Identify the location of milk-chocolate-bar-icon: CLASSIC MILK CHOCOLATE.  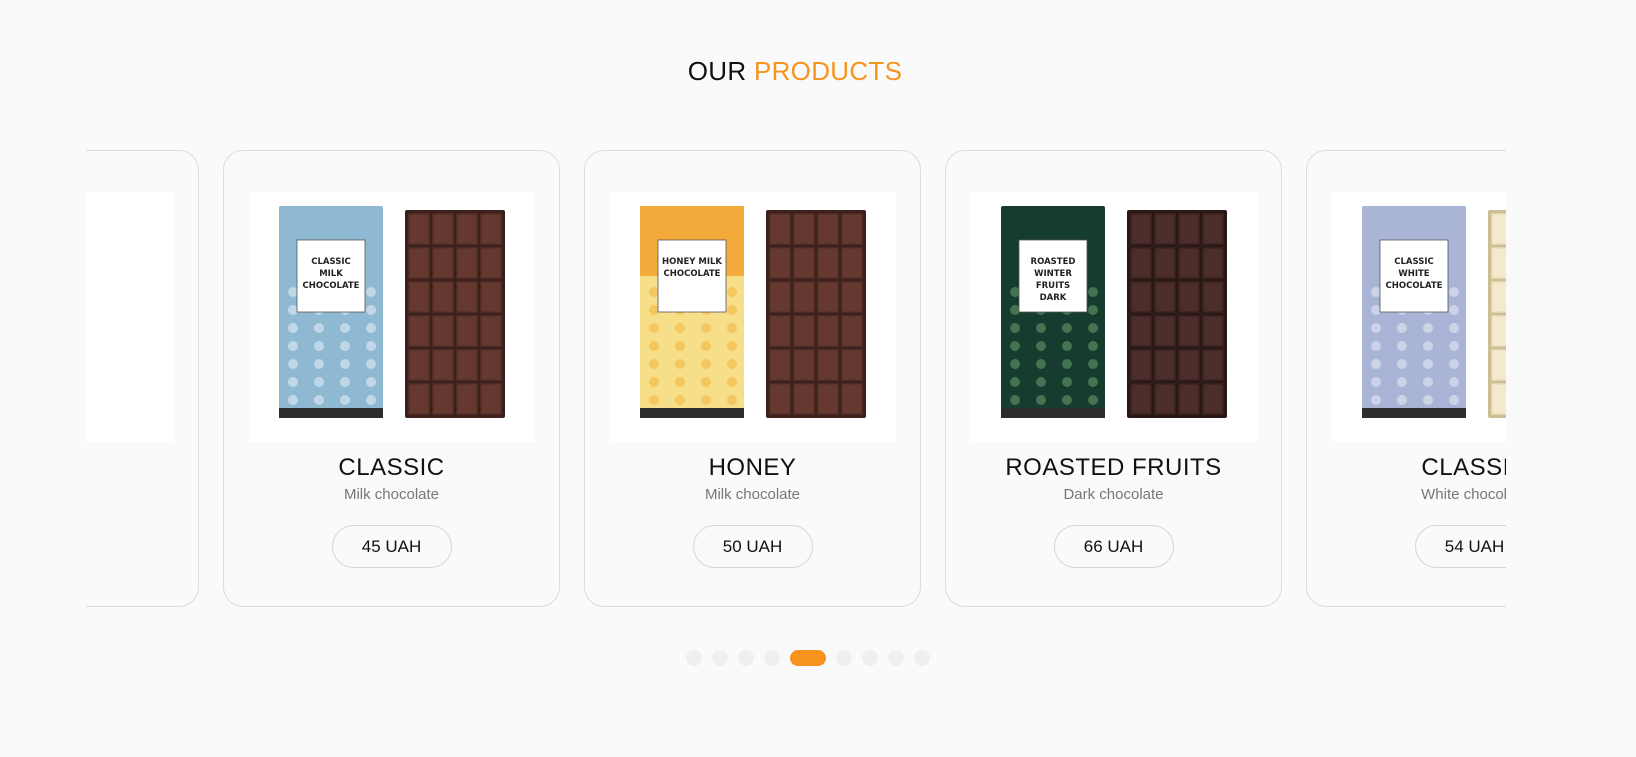
(392, 312).